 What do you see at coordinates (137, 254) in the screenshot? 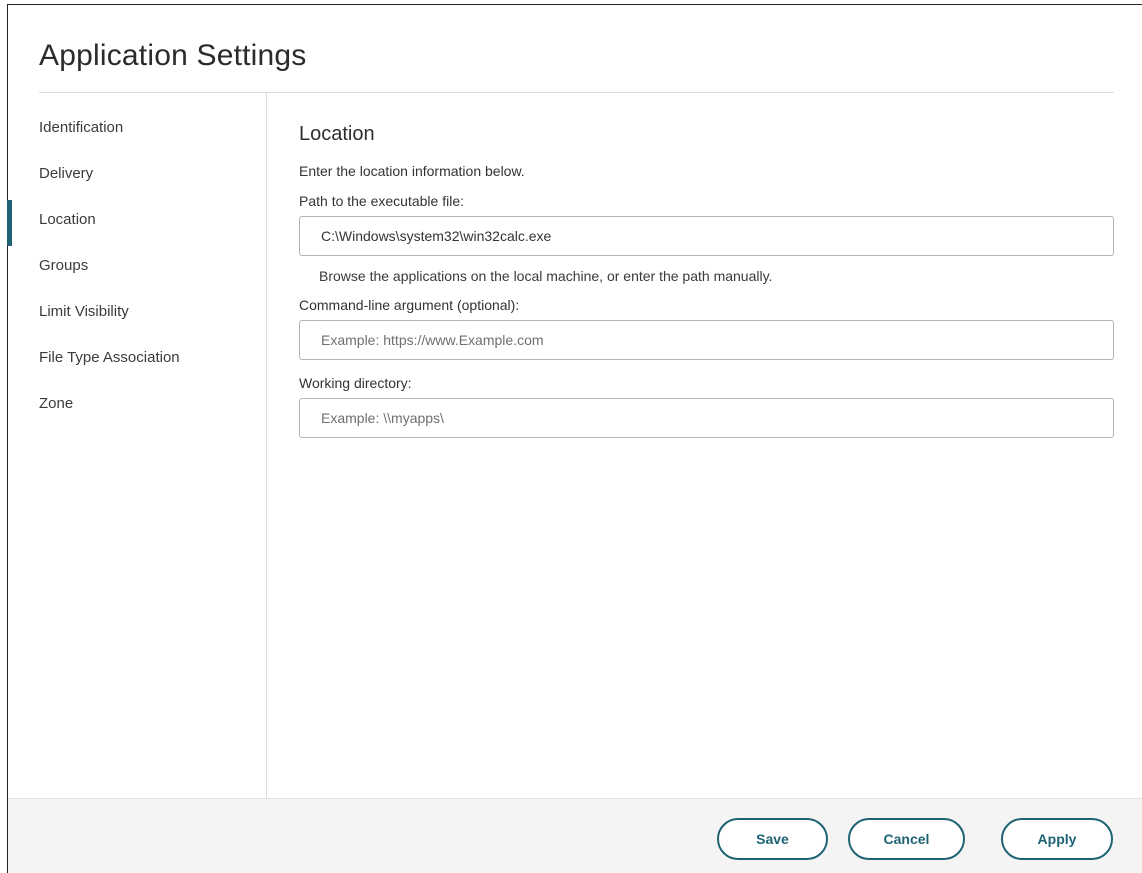
I see `sidebar-item-groups: Groups` at bounding box center [137, 254].